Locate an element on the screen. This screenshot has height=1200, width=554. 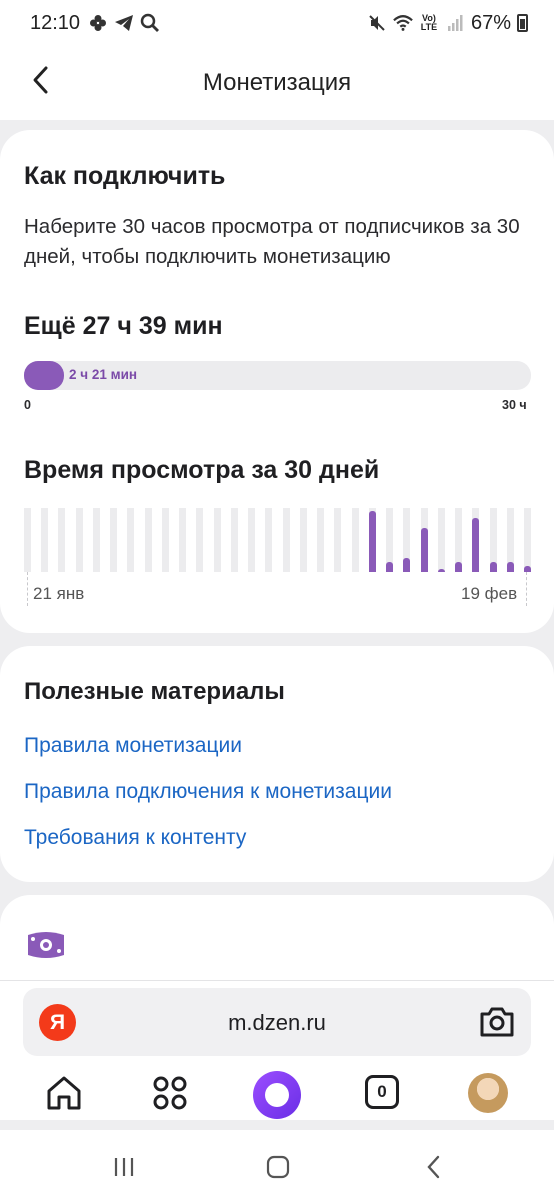
square-icon is located at coordinates (278, 1167).